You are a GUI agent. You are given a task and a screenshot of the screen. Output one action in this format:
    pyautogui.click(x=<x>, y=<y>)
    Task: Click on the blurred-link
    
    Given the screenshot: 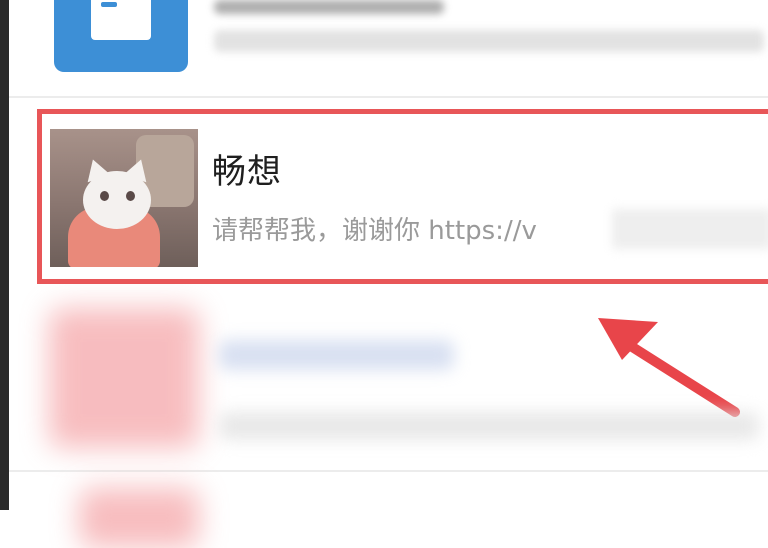 What is the action you would take?
    pyautogui.click(x=690, y=229)
    